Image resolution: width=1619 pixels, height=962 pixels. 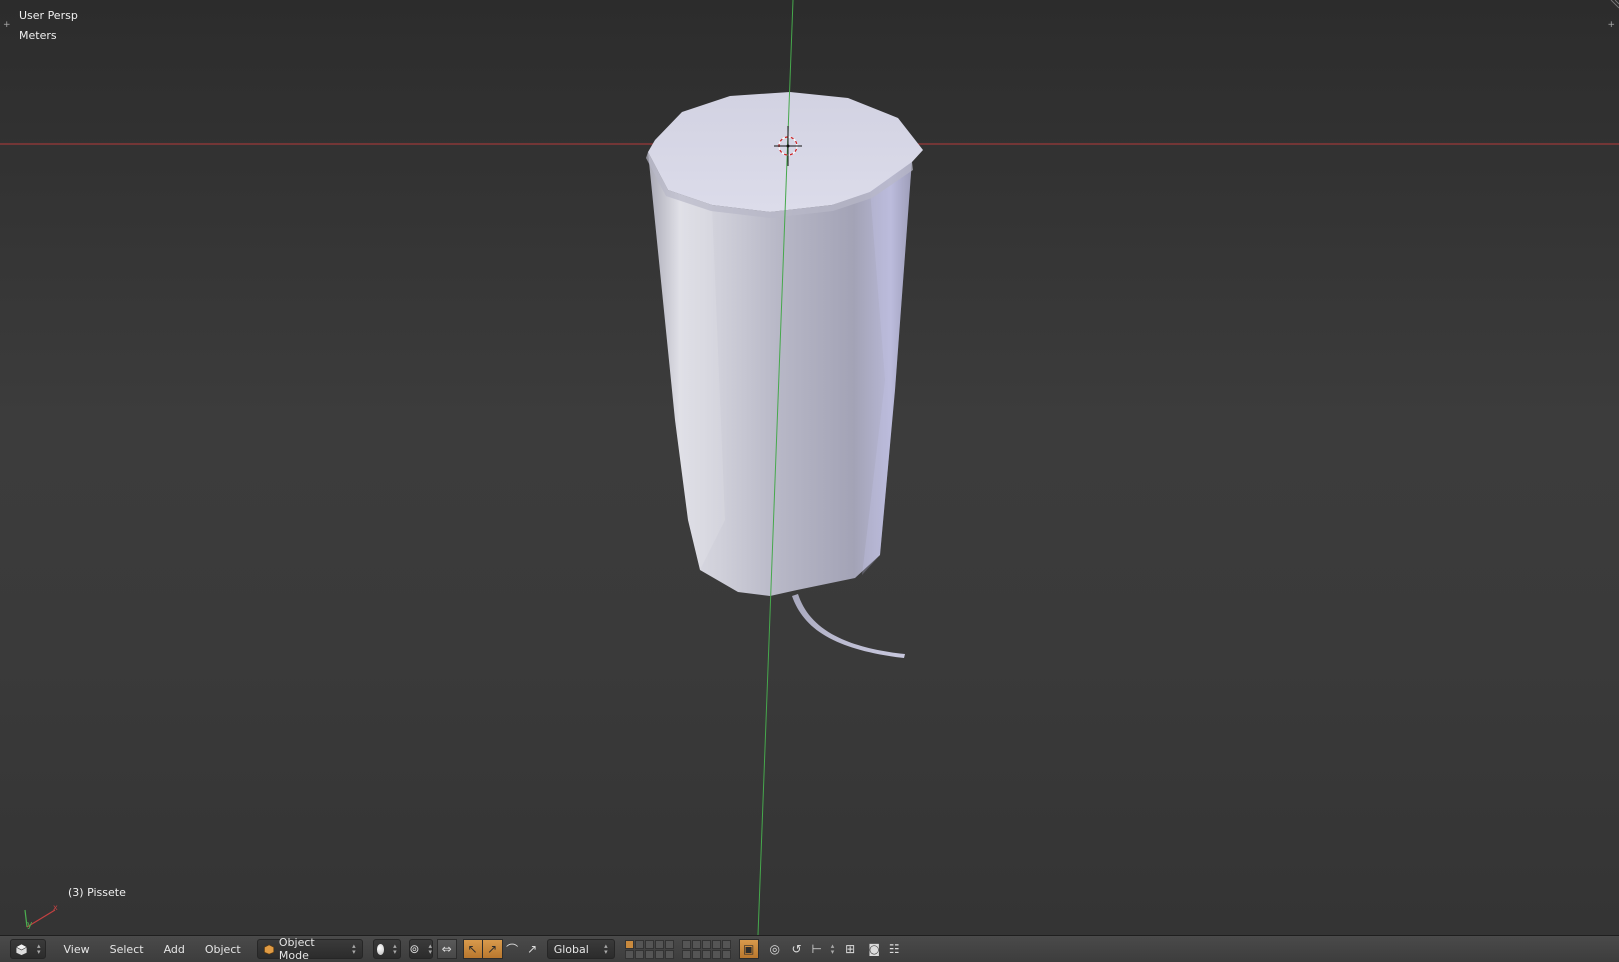 I want to click on render-animation-icon: ☷, so click(x=894, y=949).